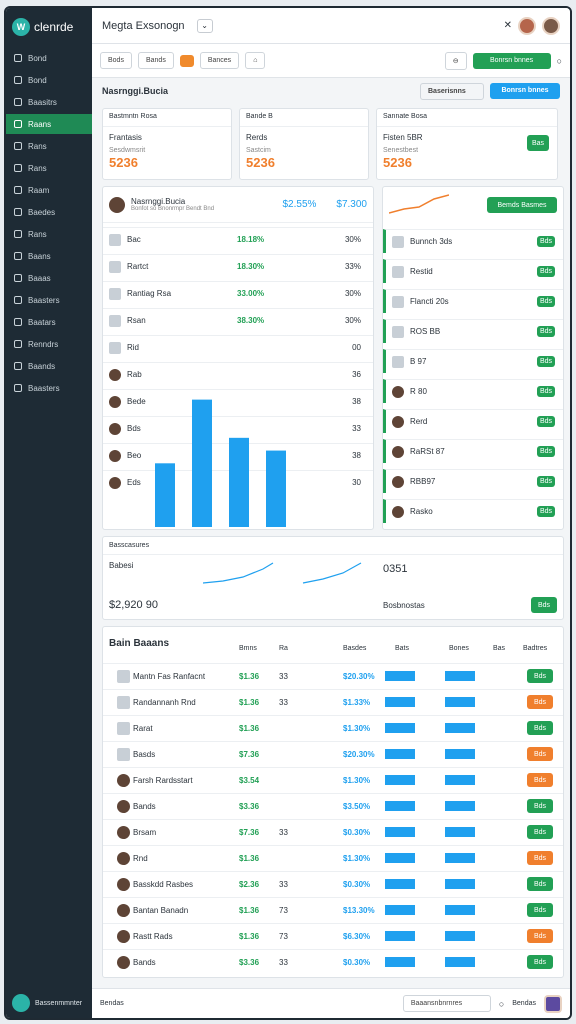 Image resolution: width=576 pixels, height=1024 pixels. I want to click on row-qty: 33, so click(283, 962).